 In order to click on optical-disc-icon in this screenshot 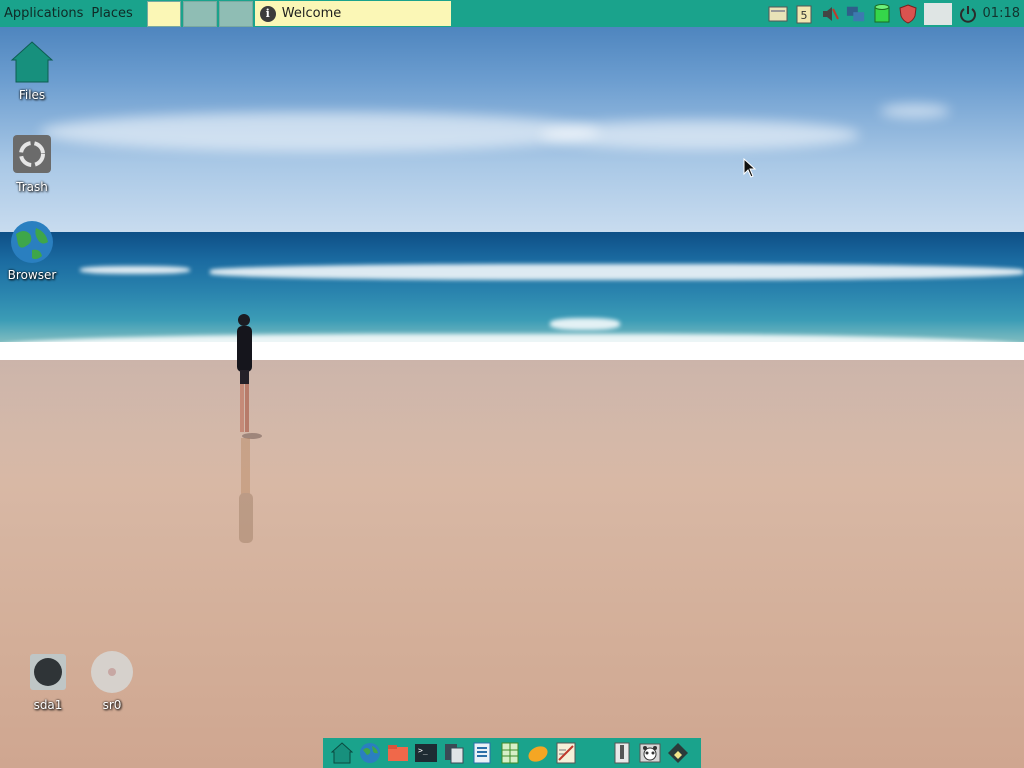, I will do `click(112, 672)`.